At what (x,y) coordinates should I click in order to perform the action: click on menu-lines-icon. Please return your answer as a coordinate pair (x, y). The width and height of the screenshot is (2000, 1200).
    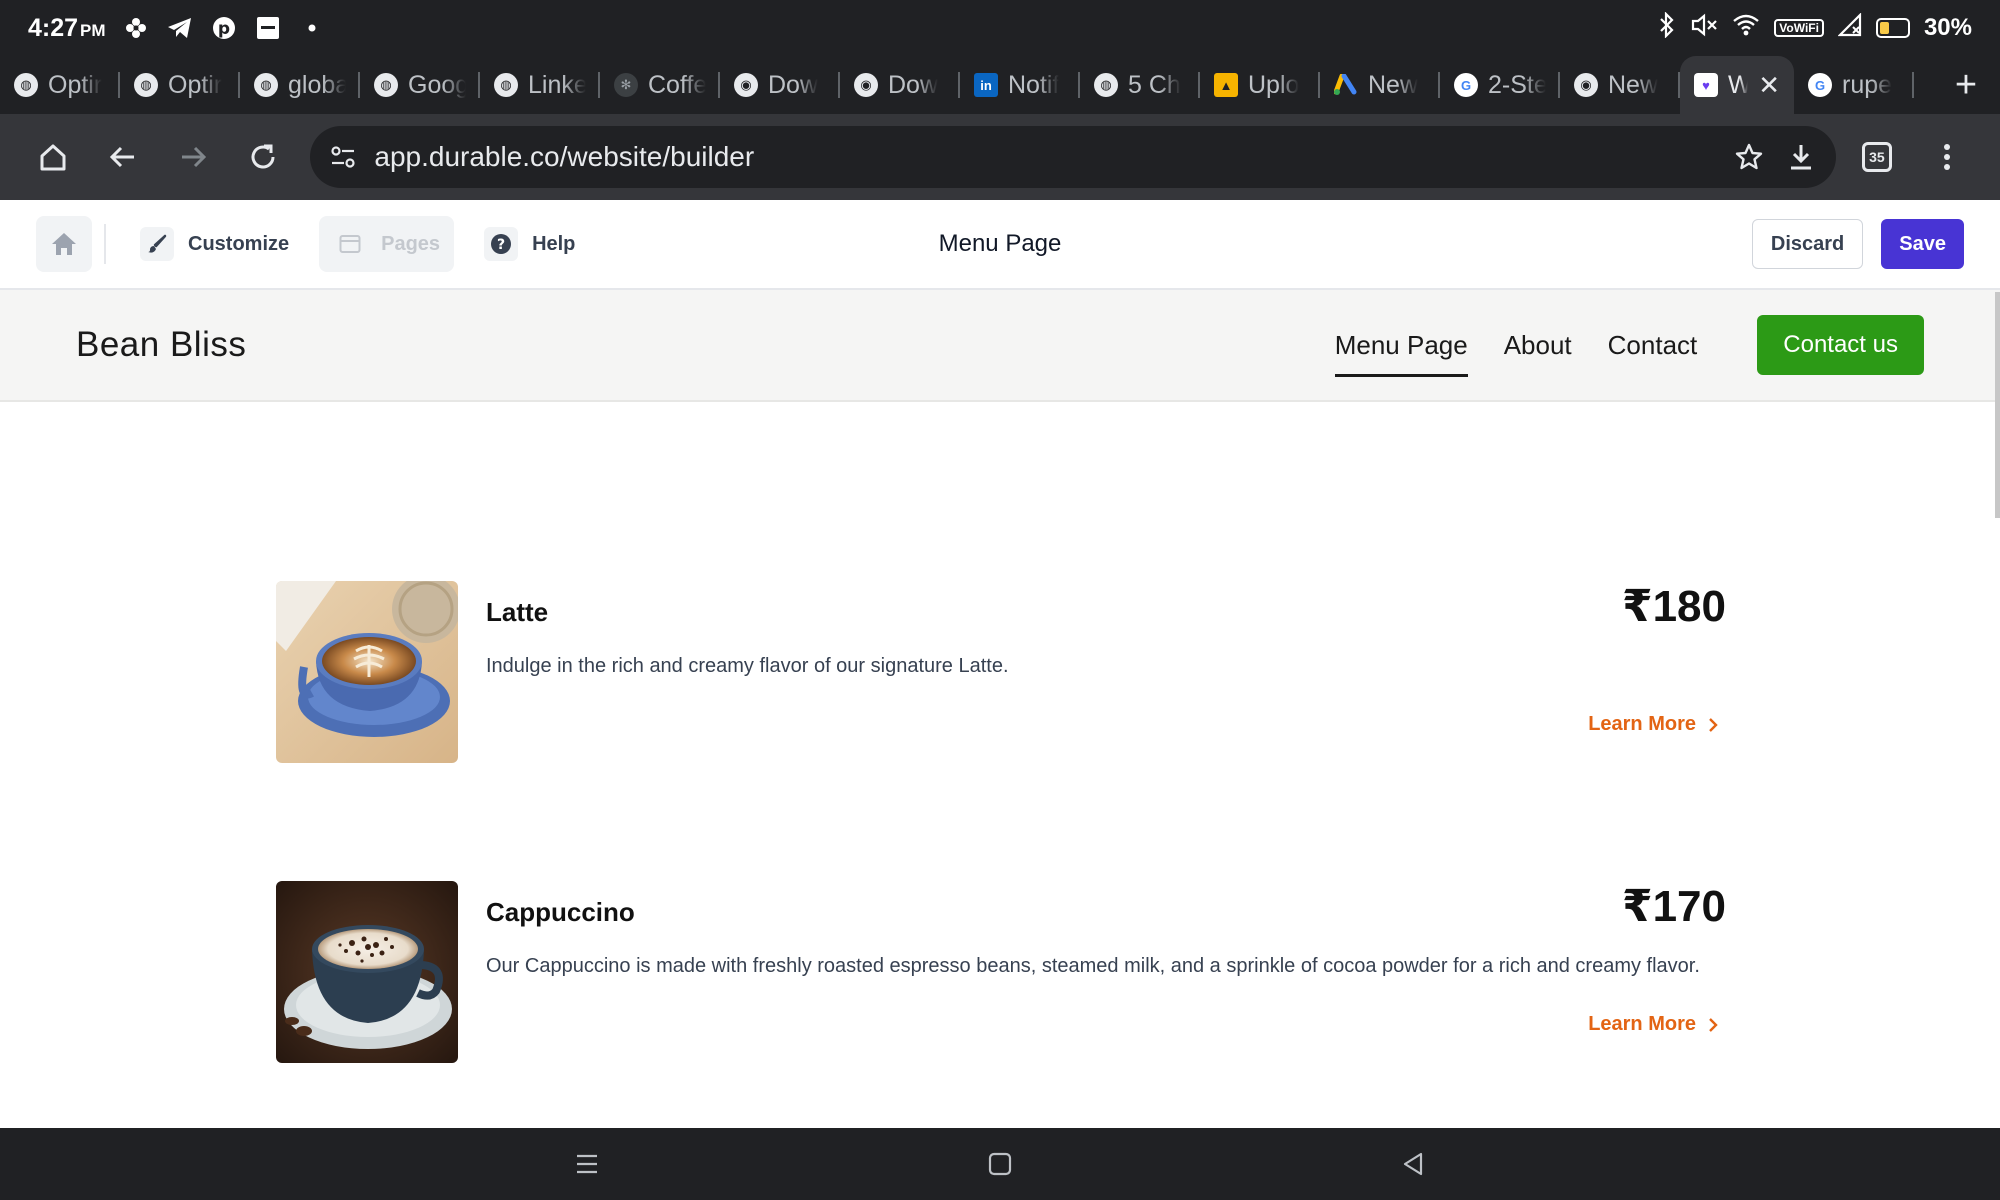
    Looking at the image, I should click on (586, 1164).